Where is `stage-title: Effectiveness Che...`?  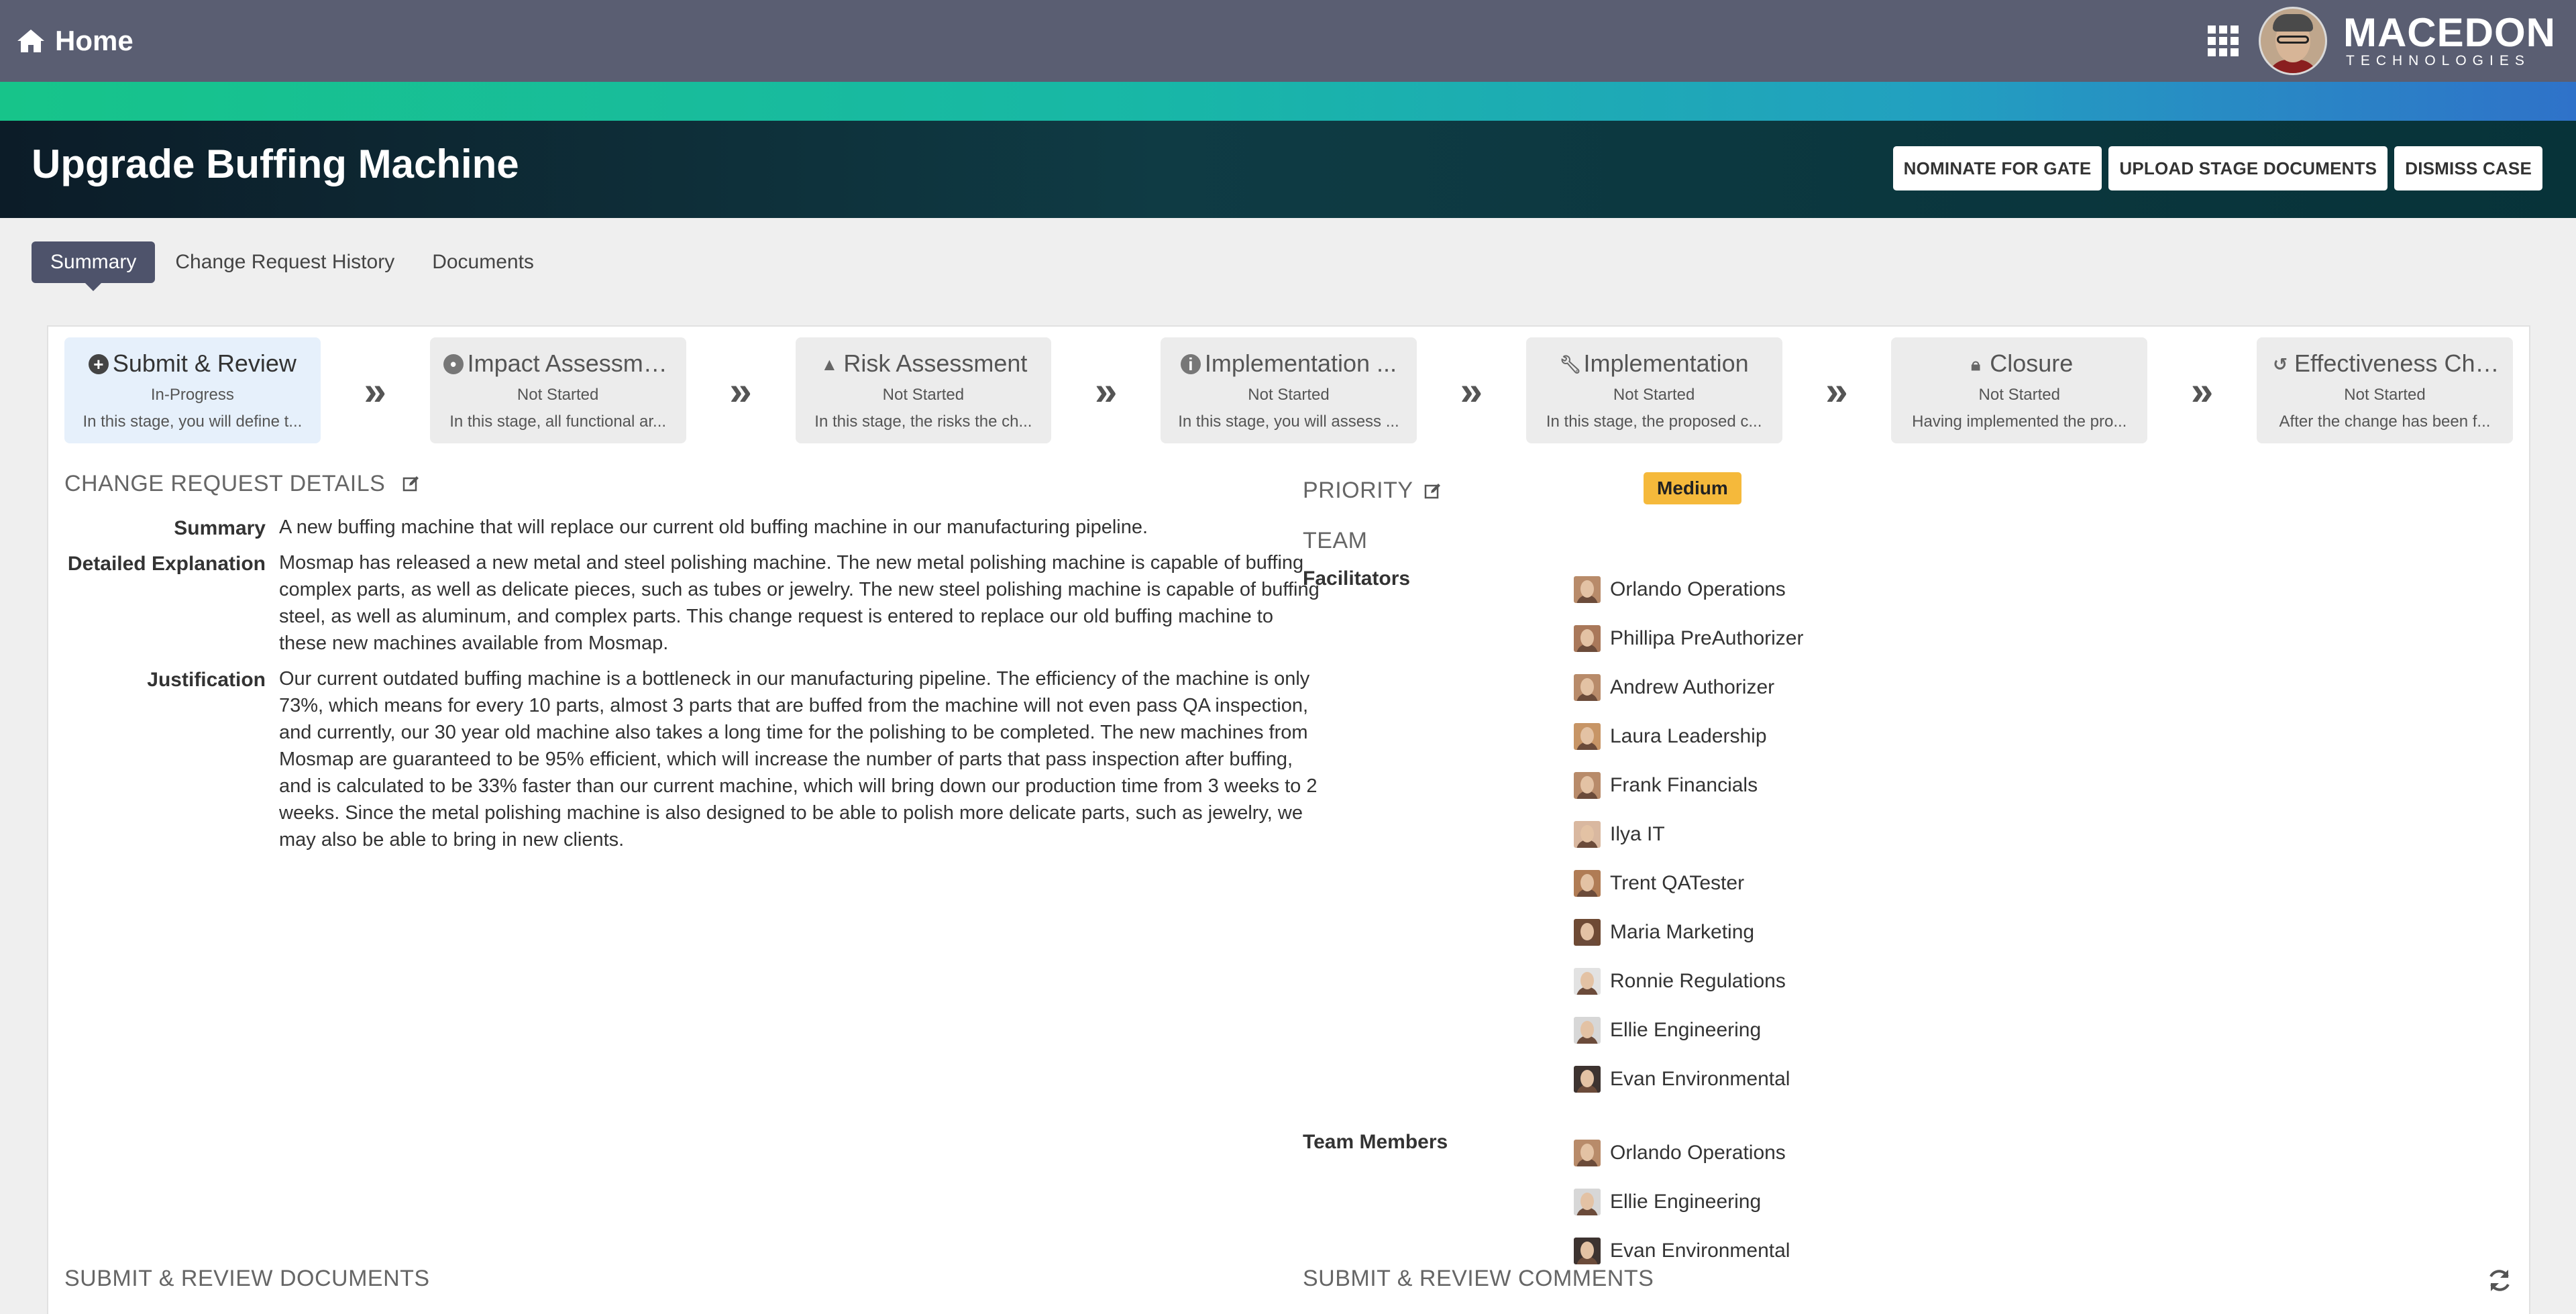 stage-title: Effectiveness Che... is located at coordinates (2397, 363).